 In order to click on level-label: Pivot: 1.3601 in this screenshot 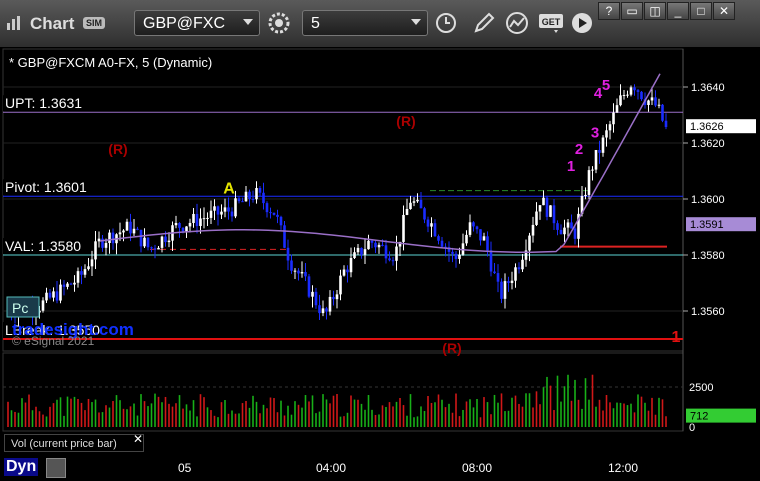, I will do `click(46, 187)`.